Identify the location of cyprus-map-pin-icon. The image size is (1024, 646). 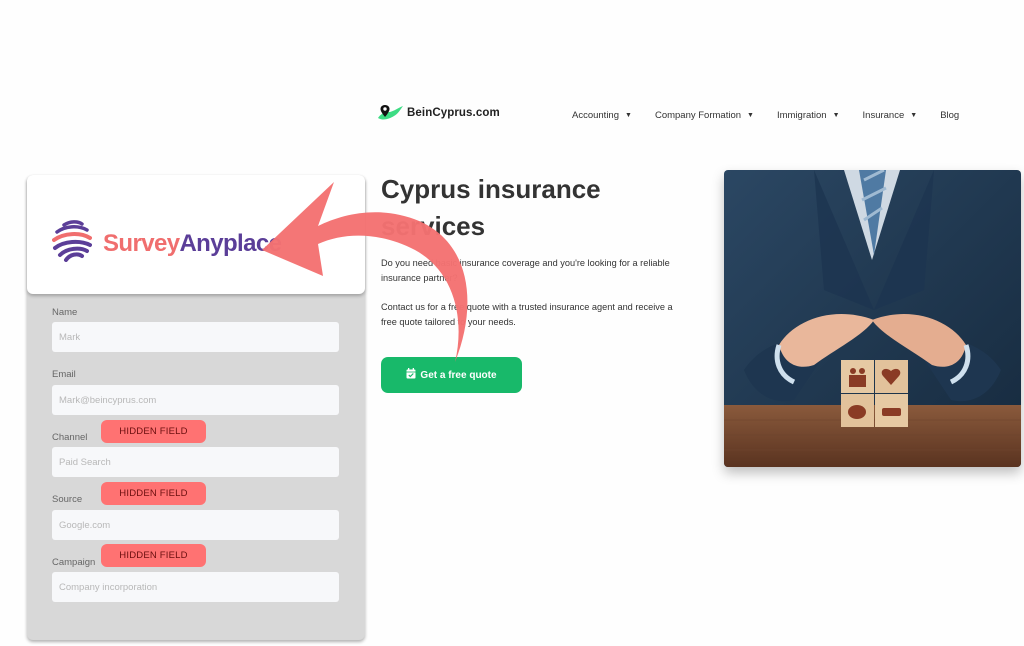
(390, 113).